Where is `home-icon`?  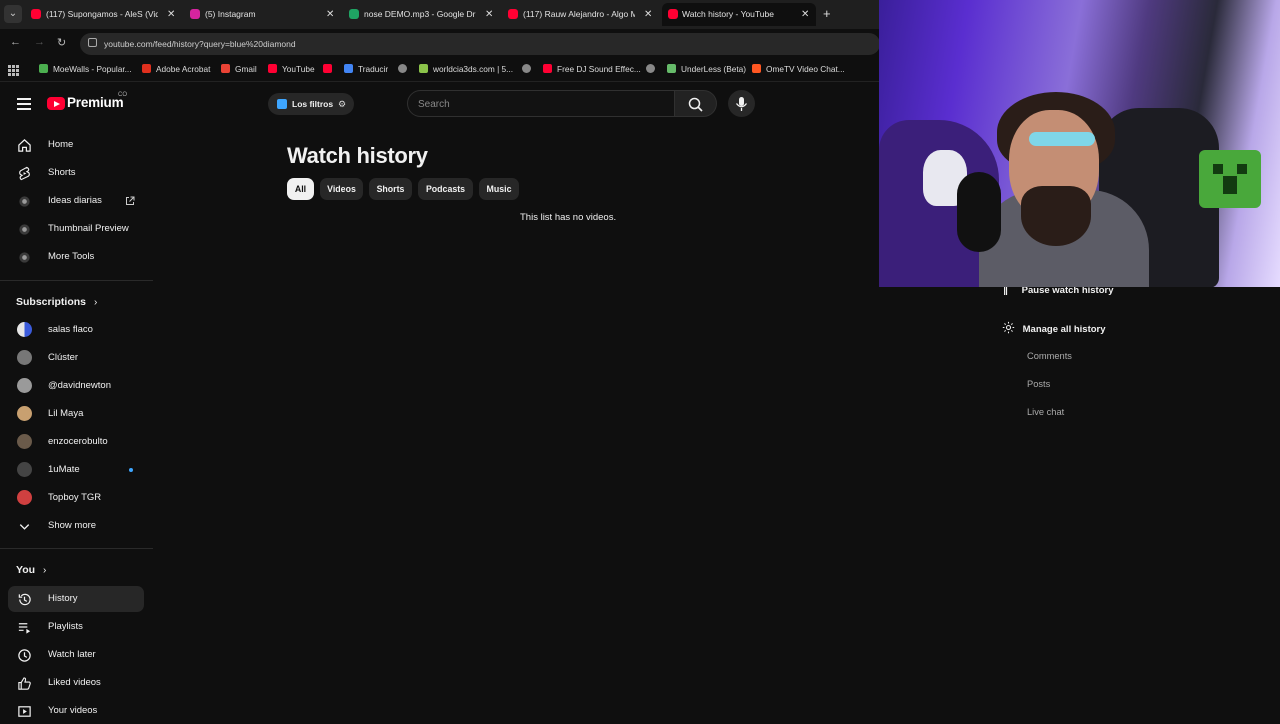 home-icon is located at coordinates (24, 145).